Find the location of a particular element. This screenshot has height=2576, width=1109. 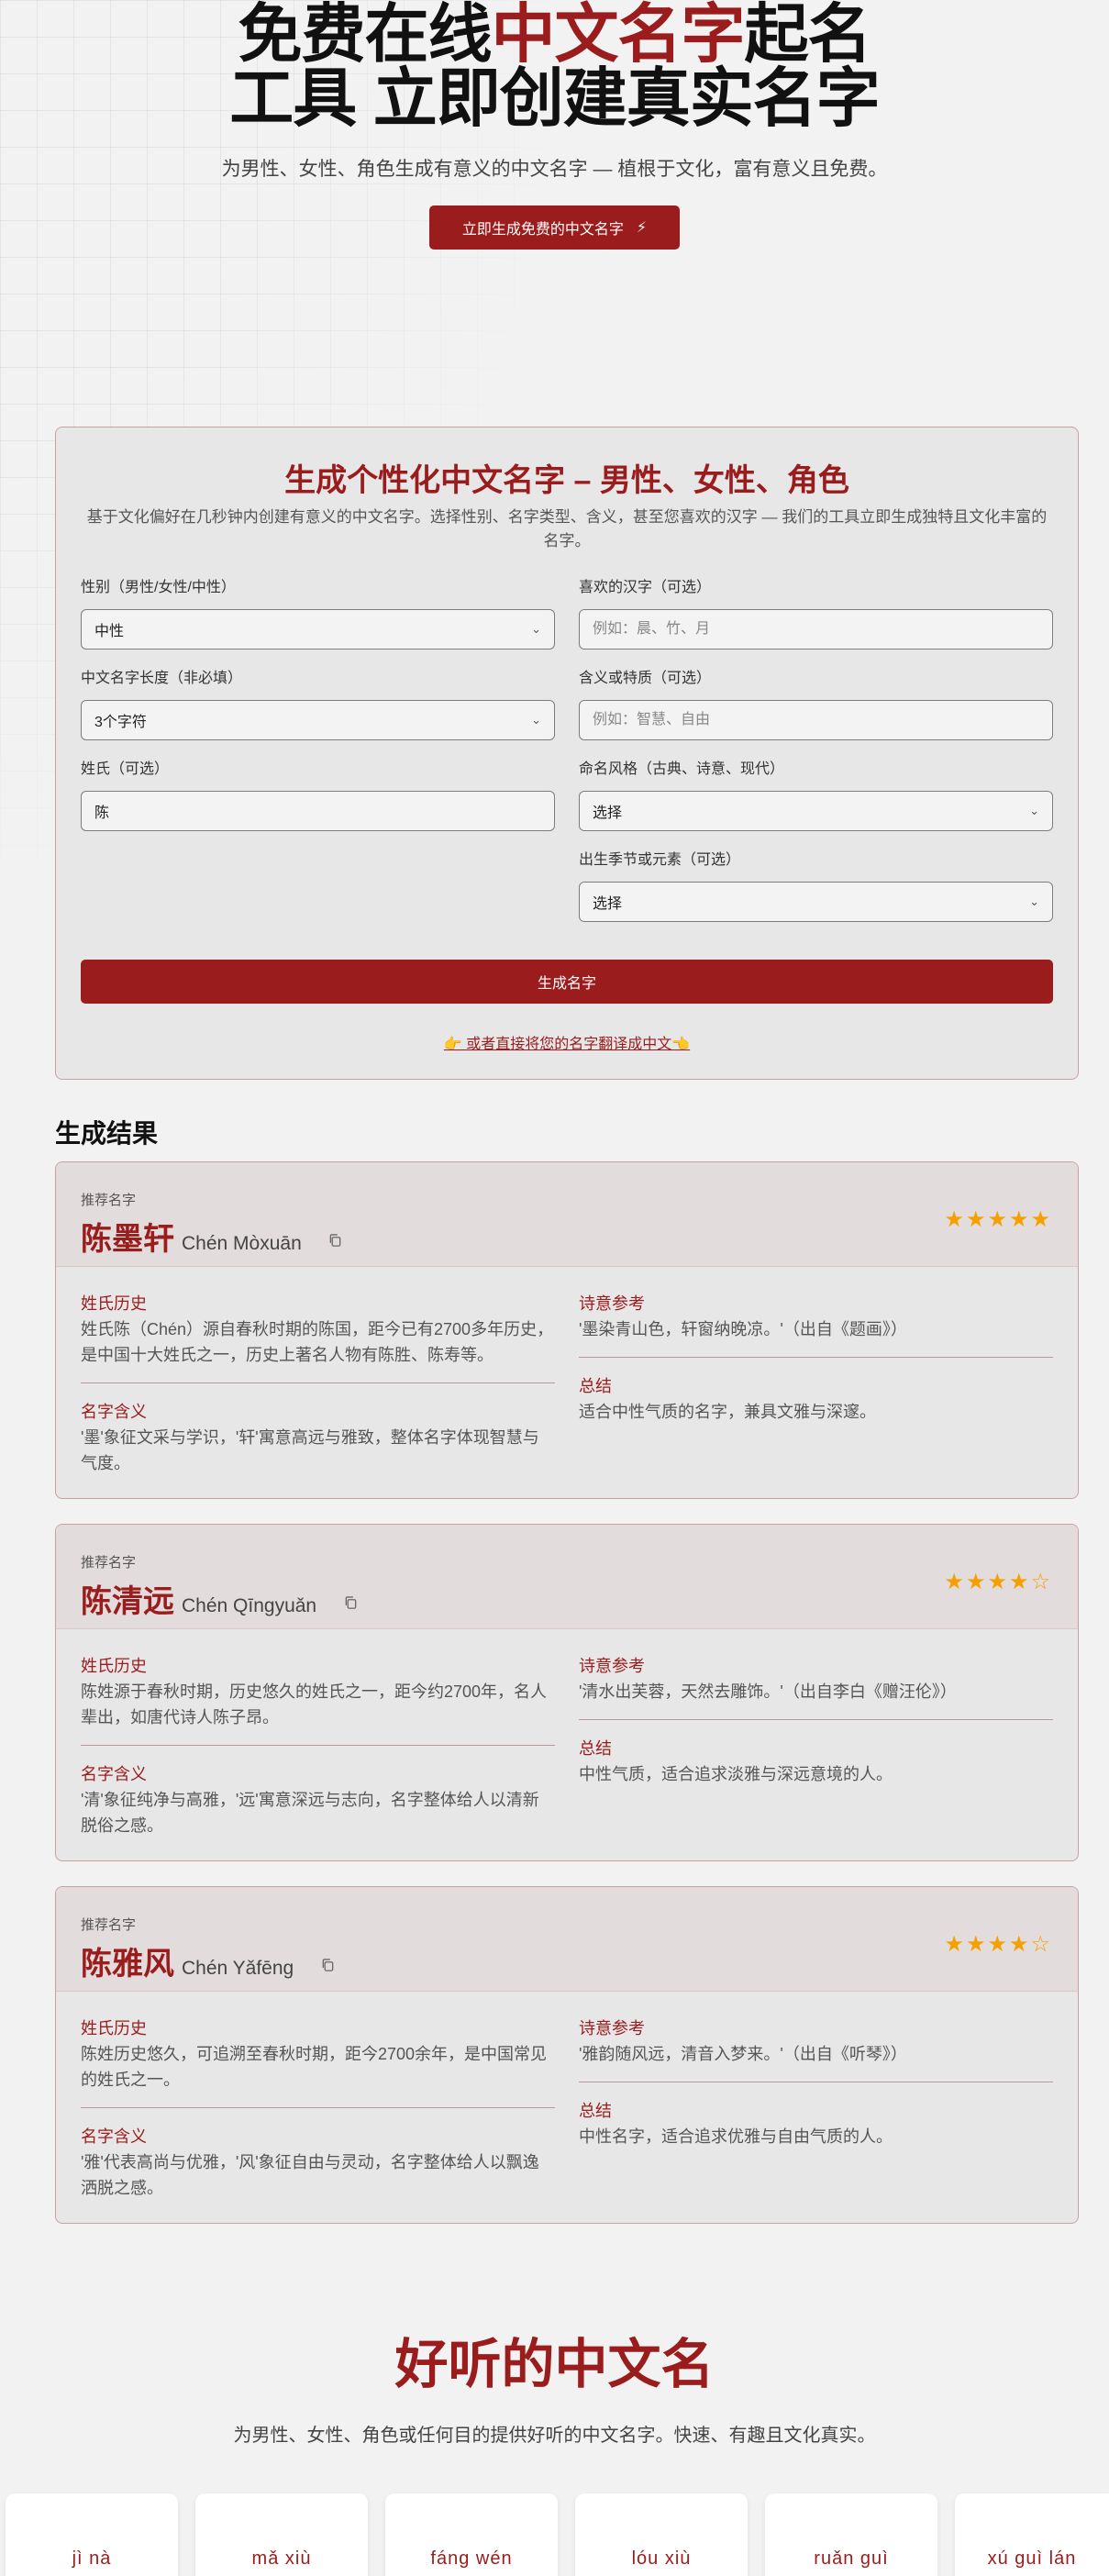

gender-label: 性别（男性/女性/中性） is located at coordinates (158, 587).